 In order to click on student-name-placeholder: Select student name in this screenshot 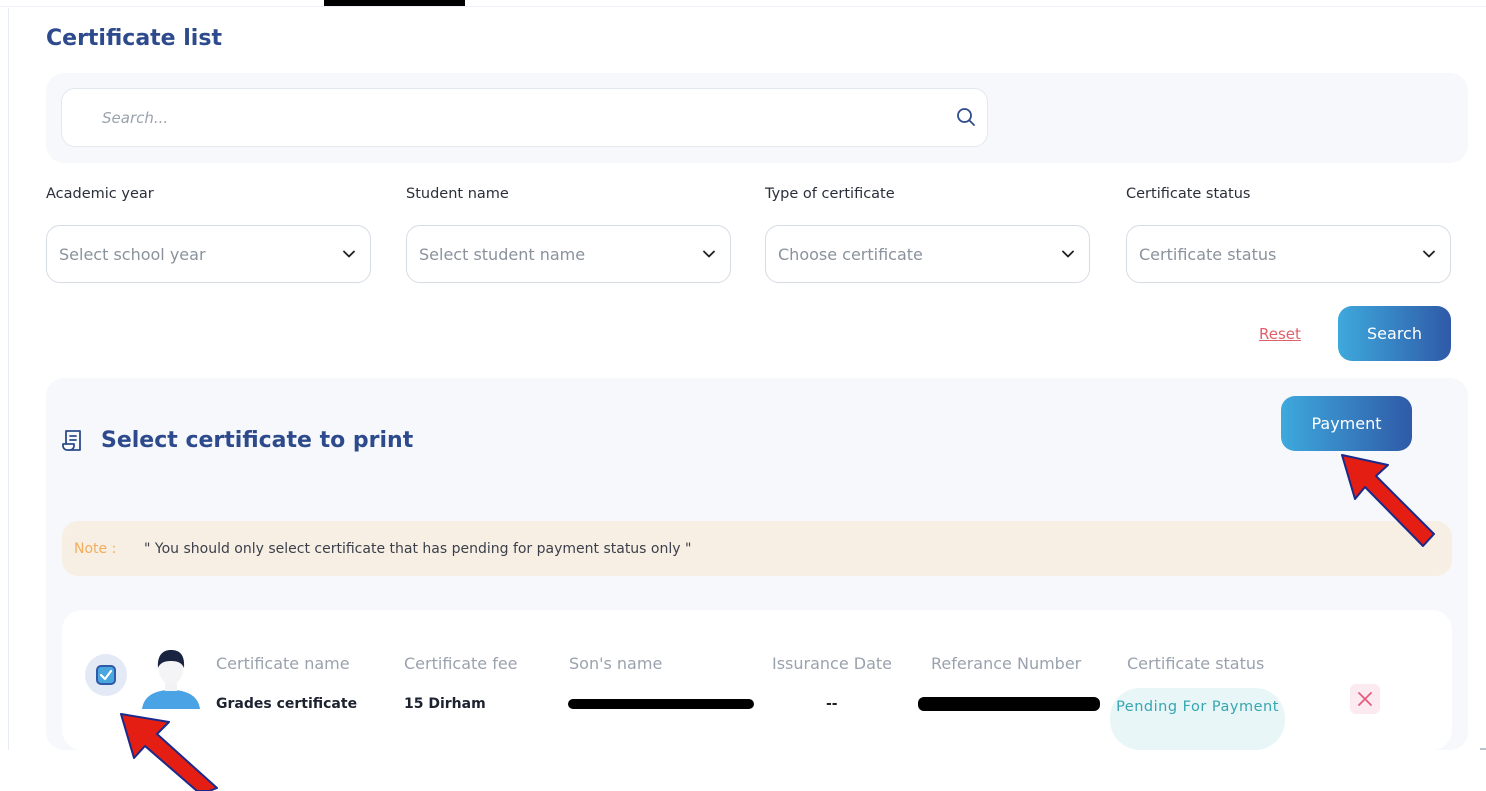, I will do `click(502, 254)`.